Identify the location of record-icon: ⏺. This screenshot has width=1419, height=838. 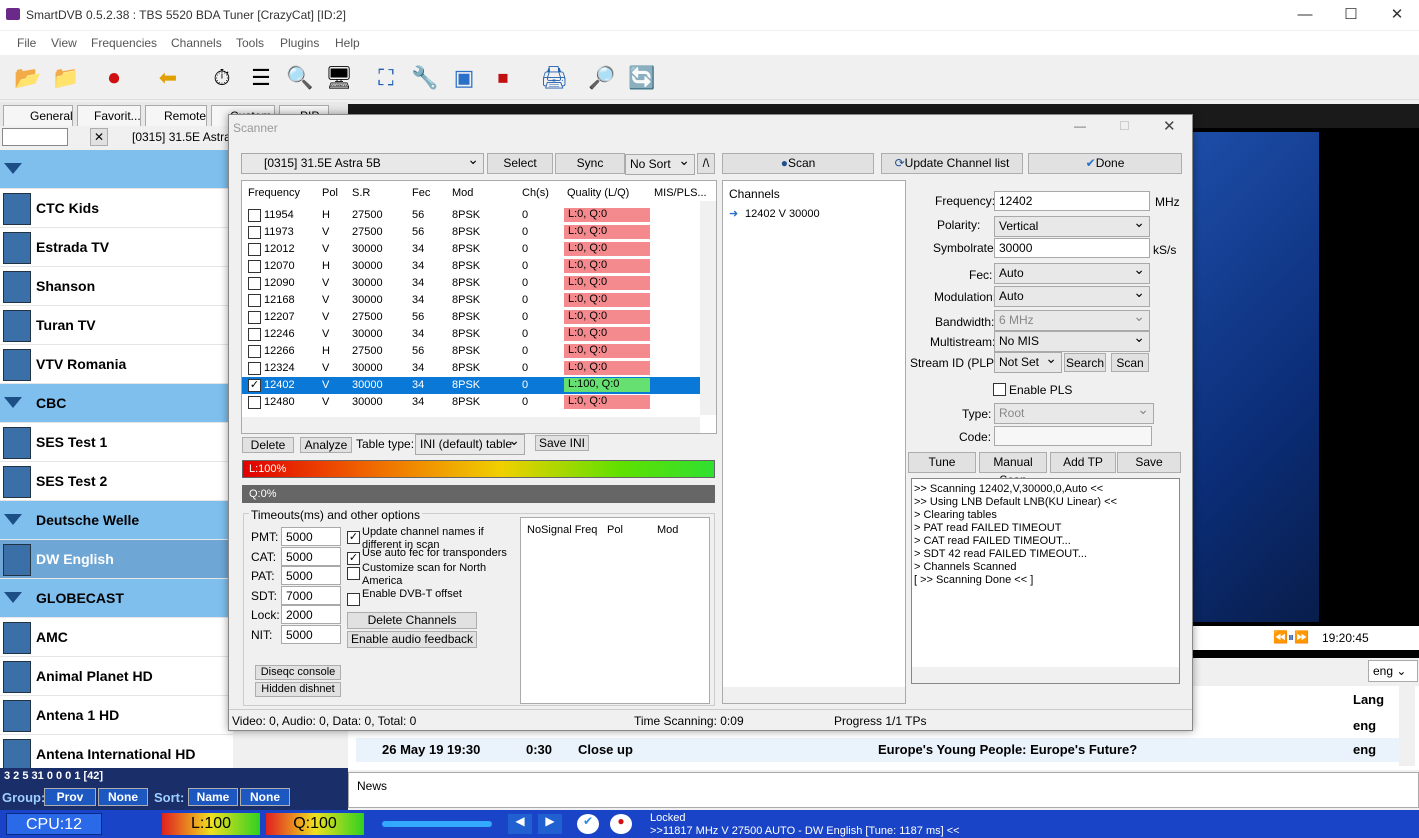
(114, 78).